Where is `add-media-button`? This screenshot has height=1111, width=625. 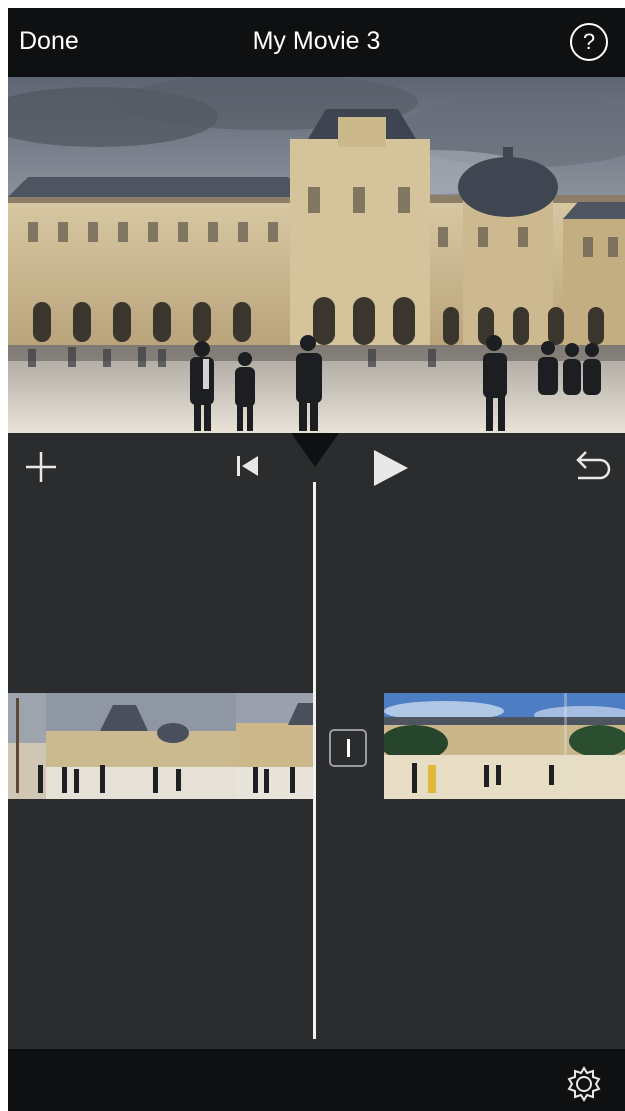 add-media-button is located at coordinates (41, 467).